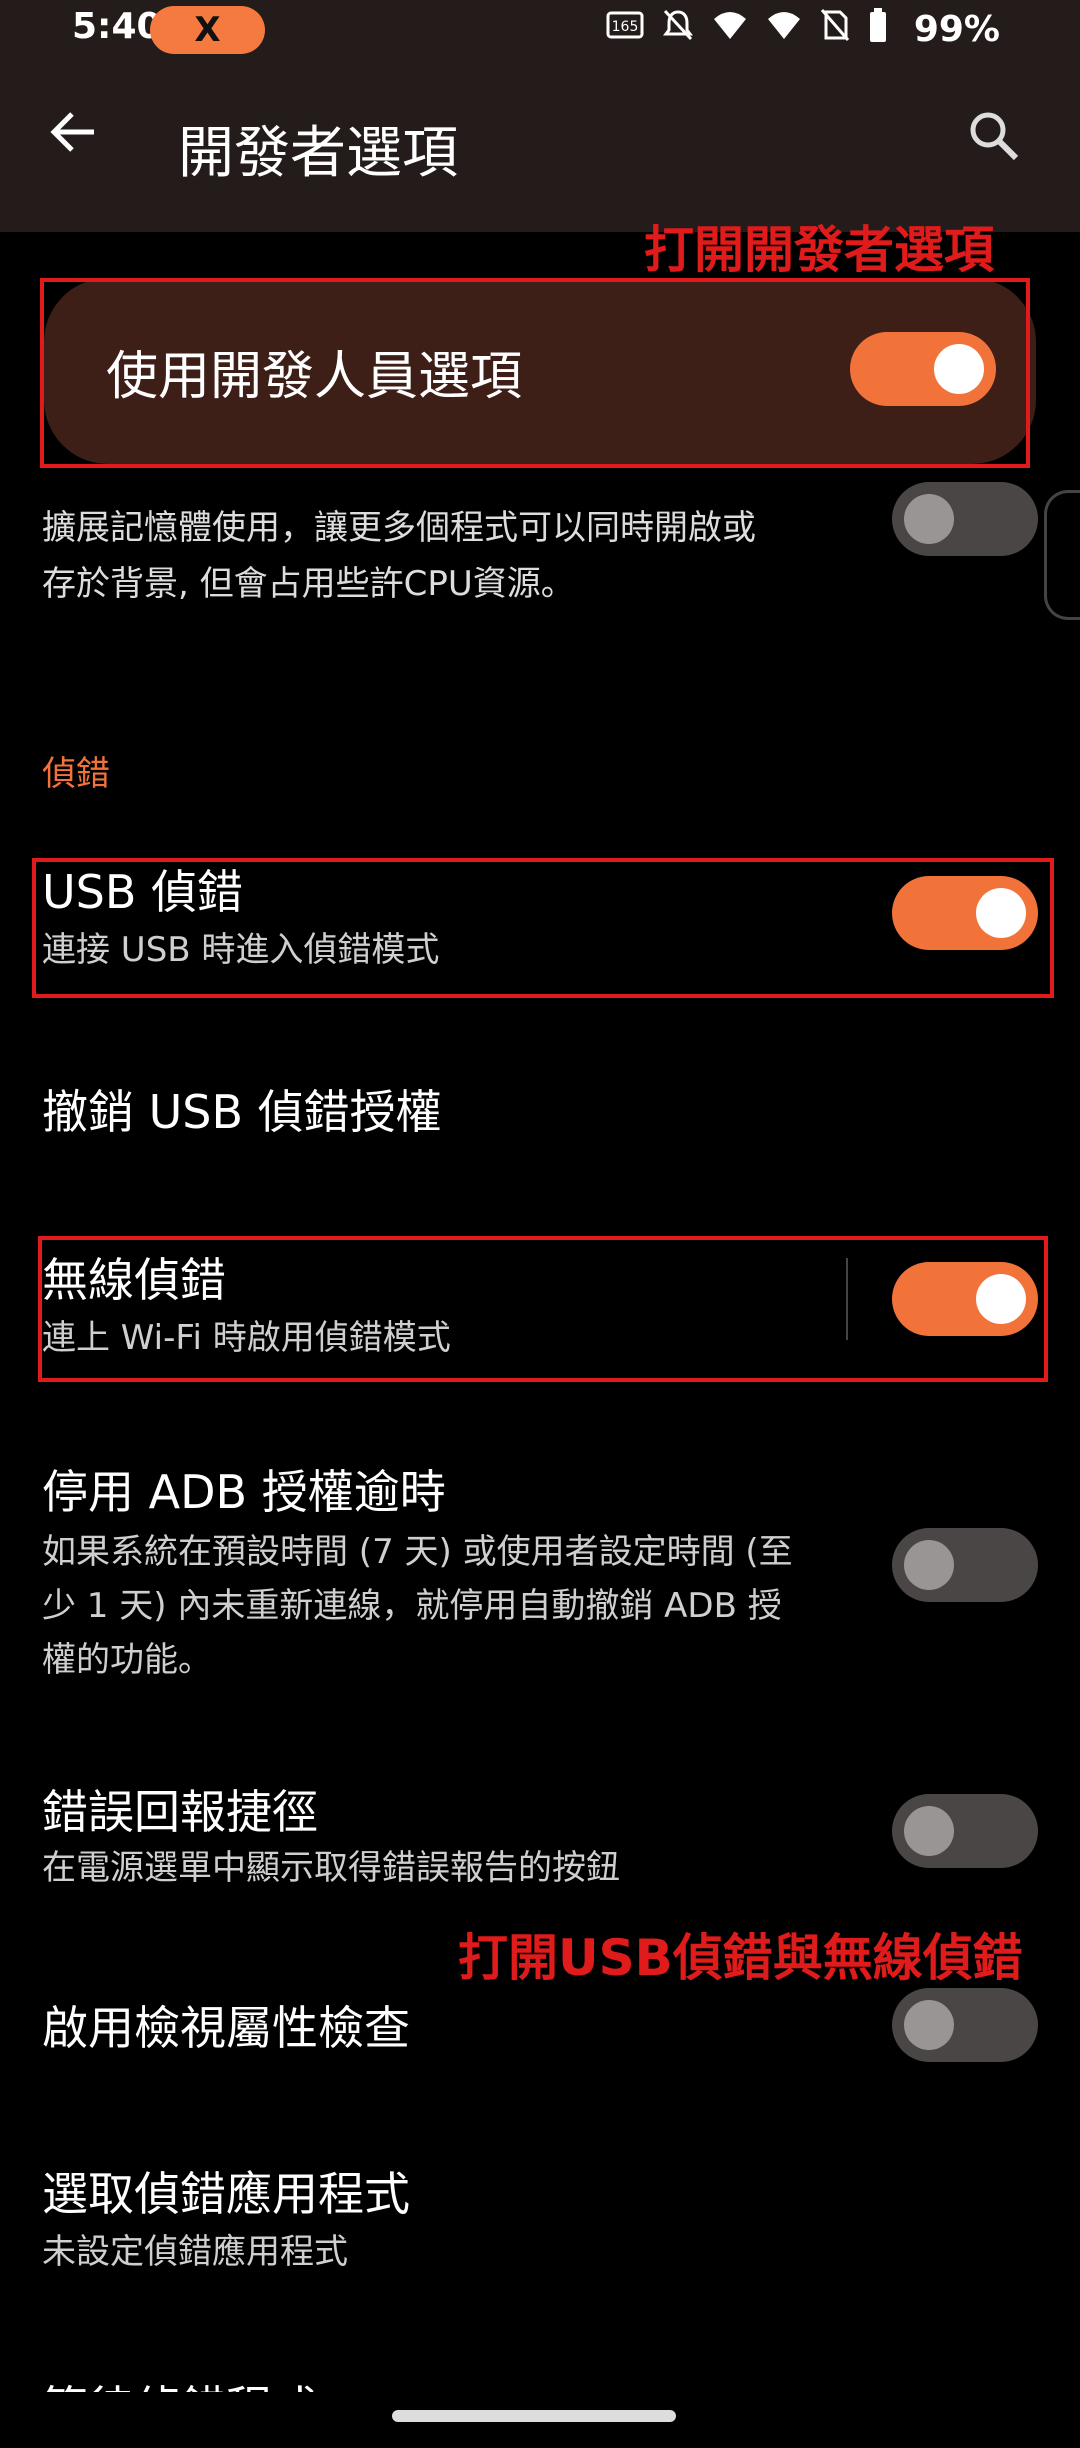 The width and height of the screenshot is (1080, 2448). I want to click on view-attribute-toggle, so click(965, 2025).